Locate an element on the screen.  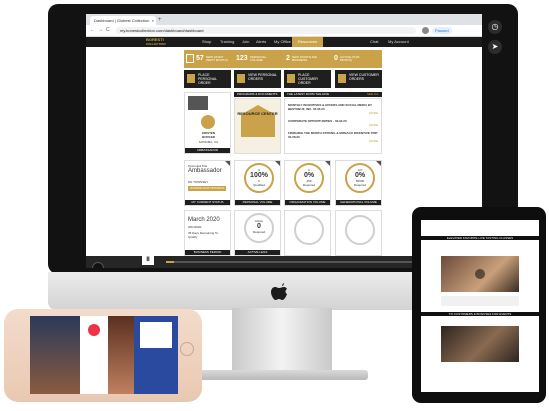
ambassador-name: KRISTEN BURGER is located at coordinates (208, 135).